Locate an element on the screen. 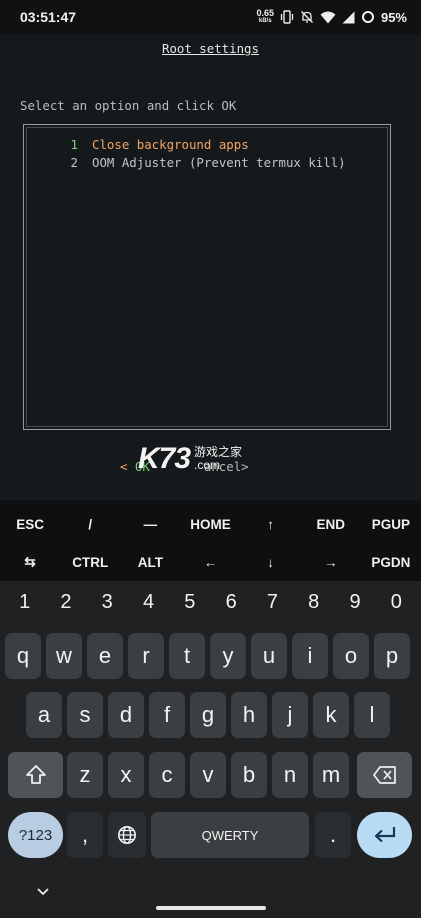 The width and height of the screenshot is (421, 918). key-x: x is located at coordinates (126, 775).